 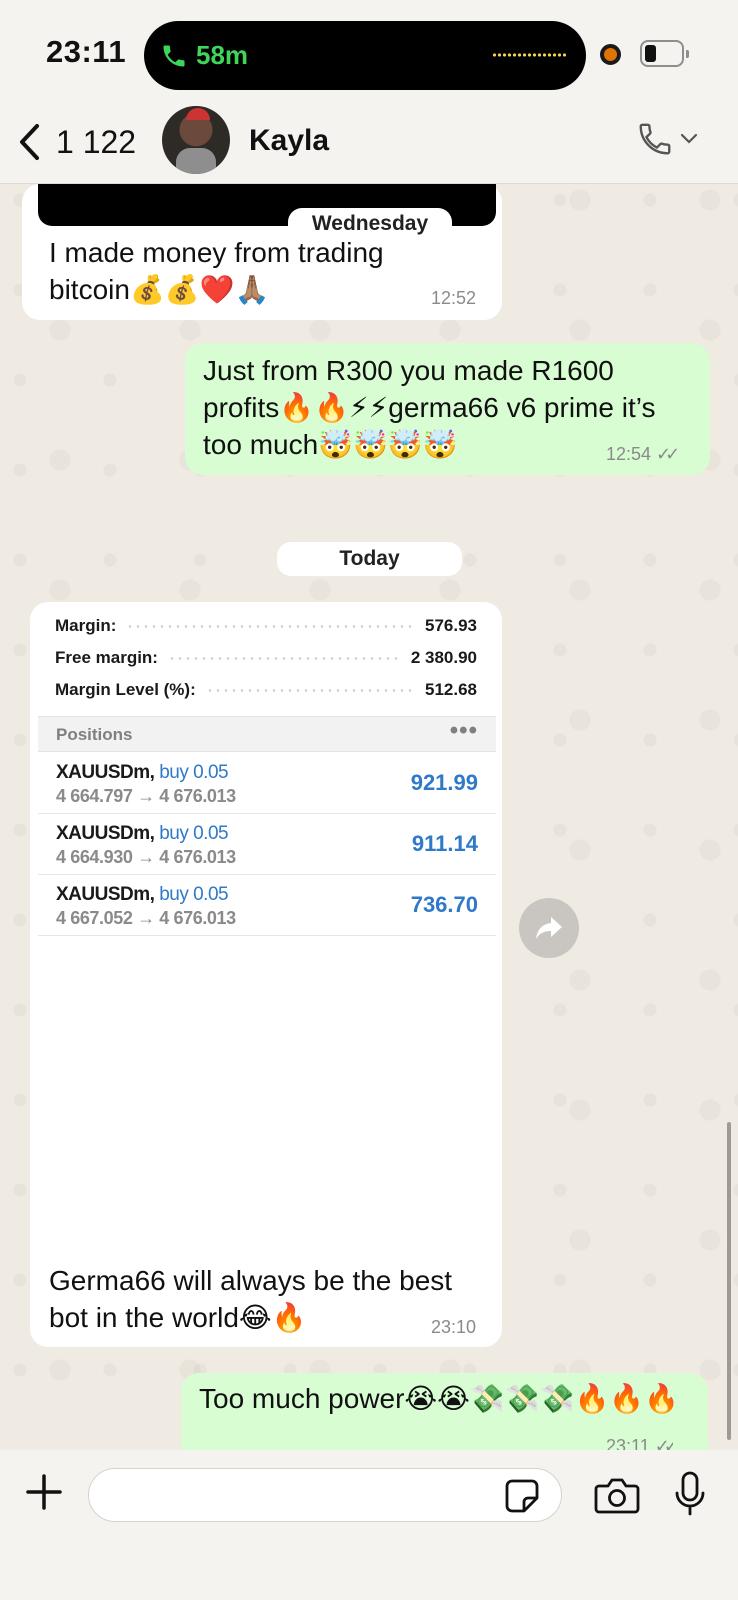 What do you see at coordinates (690, 1494) in the screenshot?
I see `microphone-icon` at bounding box center [690, 1494].